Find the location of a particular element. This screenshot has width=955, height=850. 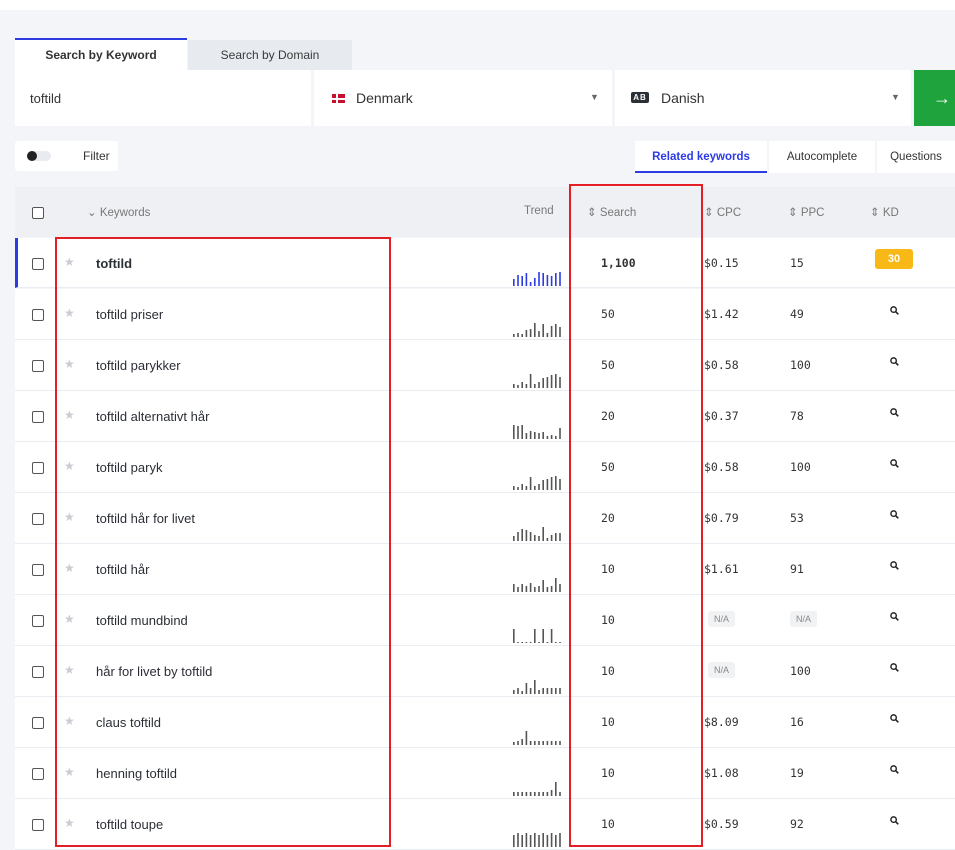

table-row: ★ toftild hår 10 $1.61 91 is located at coordinates (485, 569).